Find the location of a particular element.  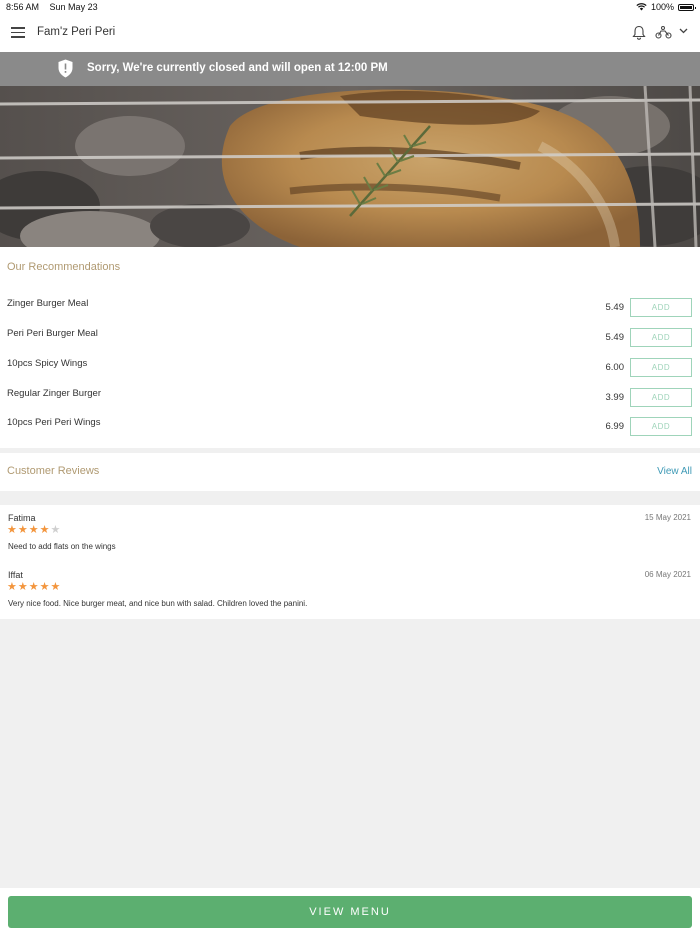

item-name: Zinger Burger Meal is located at coordinates (48, 303).